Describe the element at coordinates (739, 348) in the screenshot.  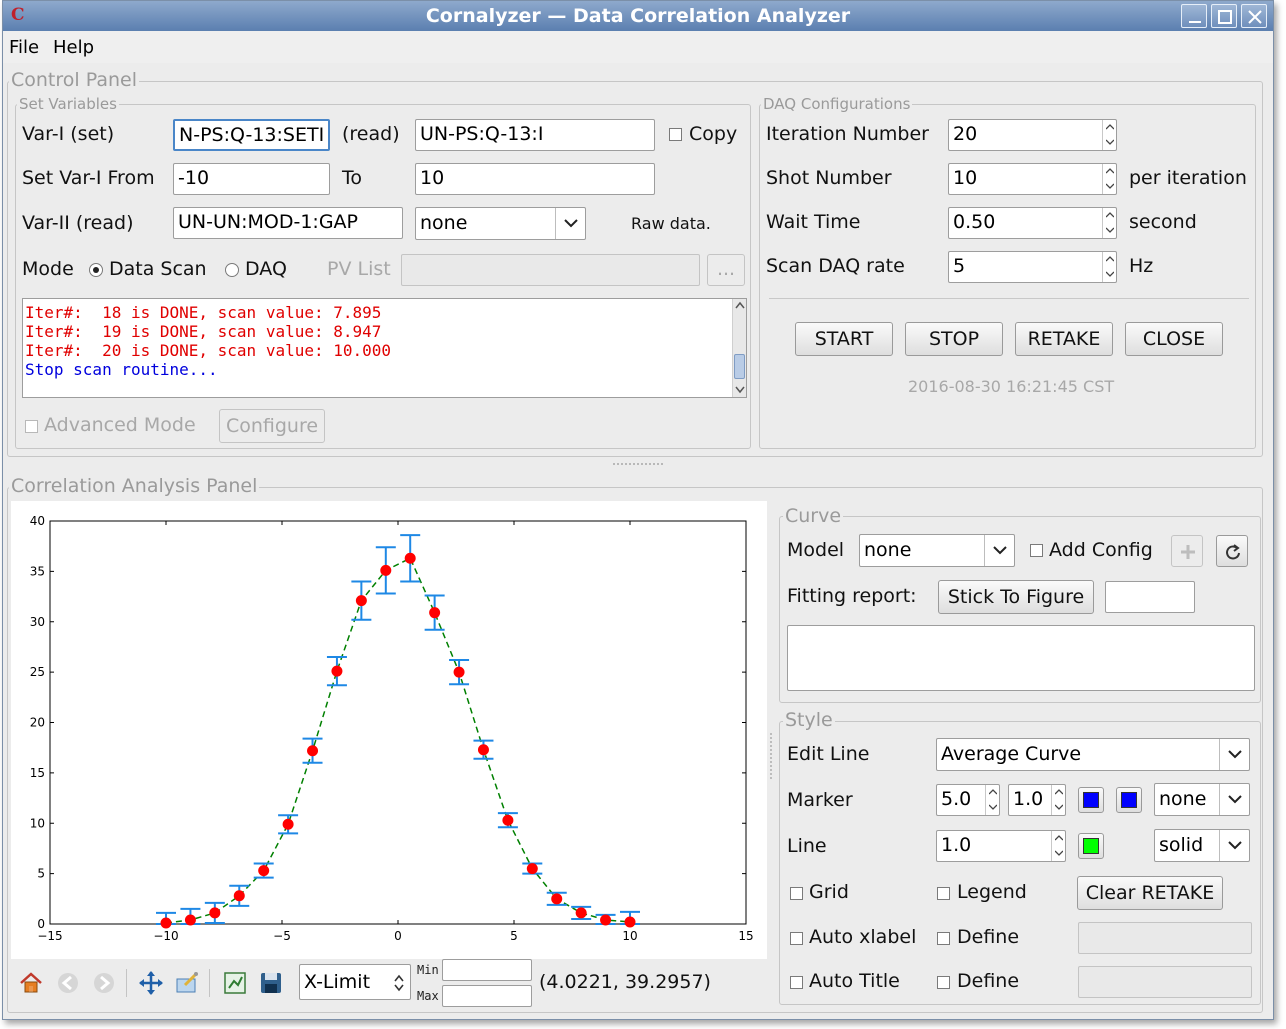
I see `log-scrollbar` at that location.